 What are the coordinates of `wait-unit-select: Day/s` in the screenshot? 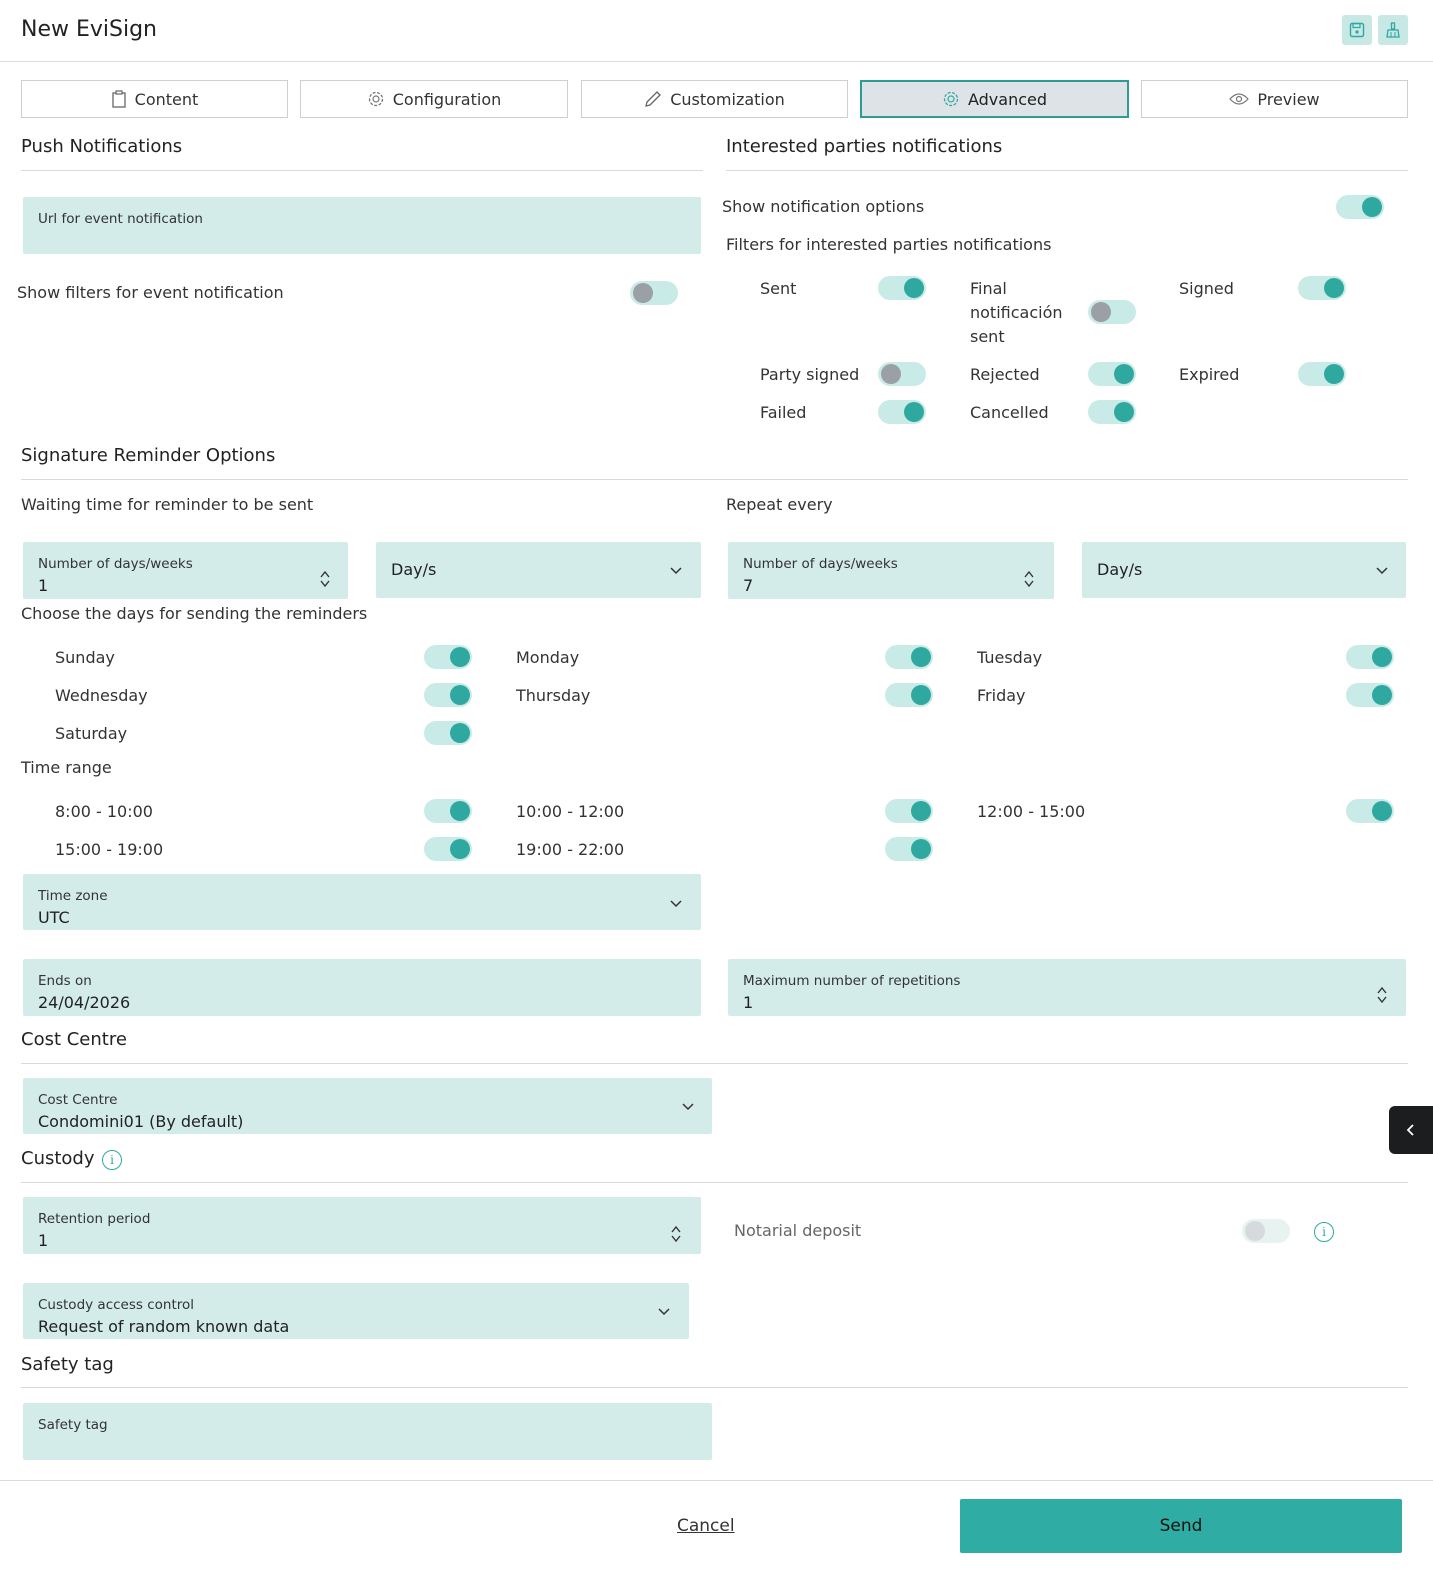 It's located at (538, 570).